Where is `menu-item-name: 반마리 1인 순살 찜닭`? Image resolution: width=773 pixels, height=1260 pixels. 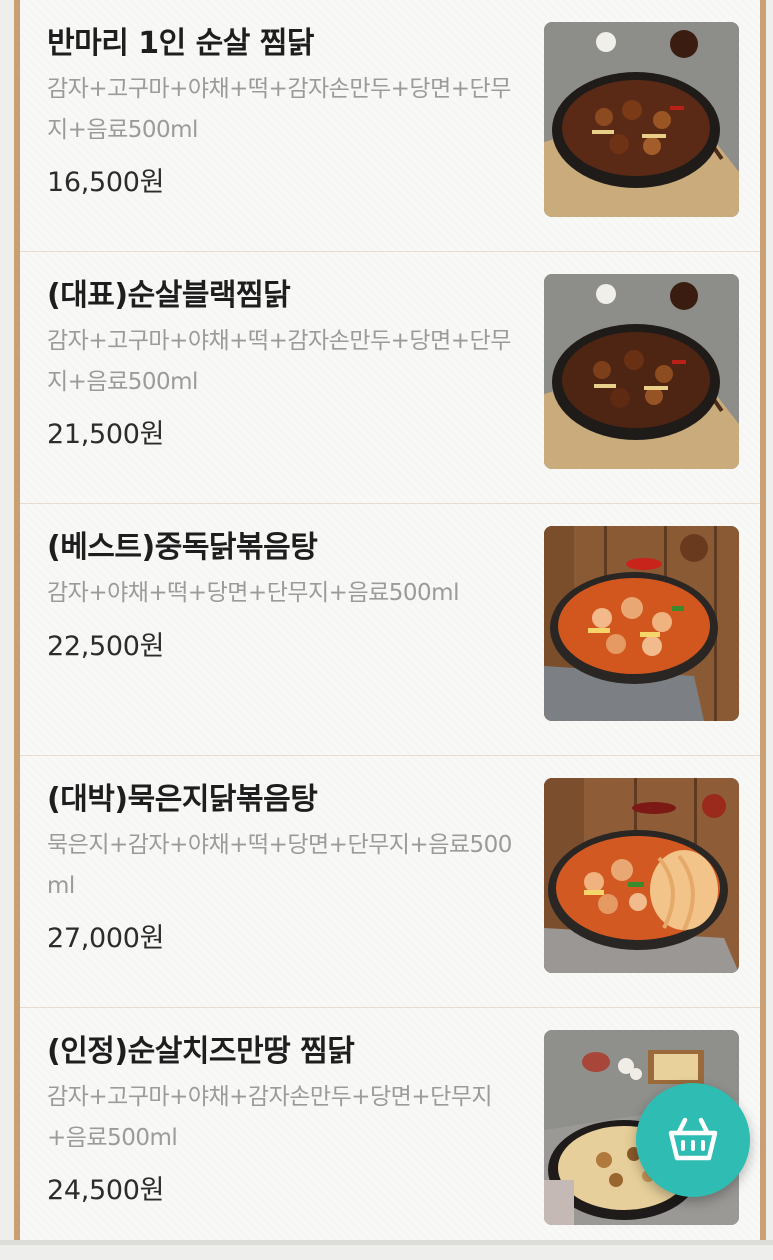 menu-item-name: 반마리 1인 순살 찜닭 is located at coordinates (181, 43).